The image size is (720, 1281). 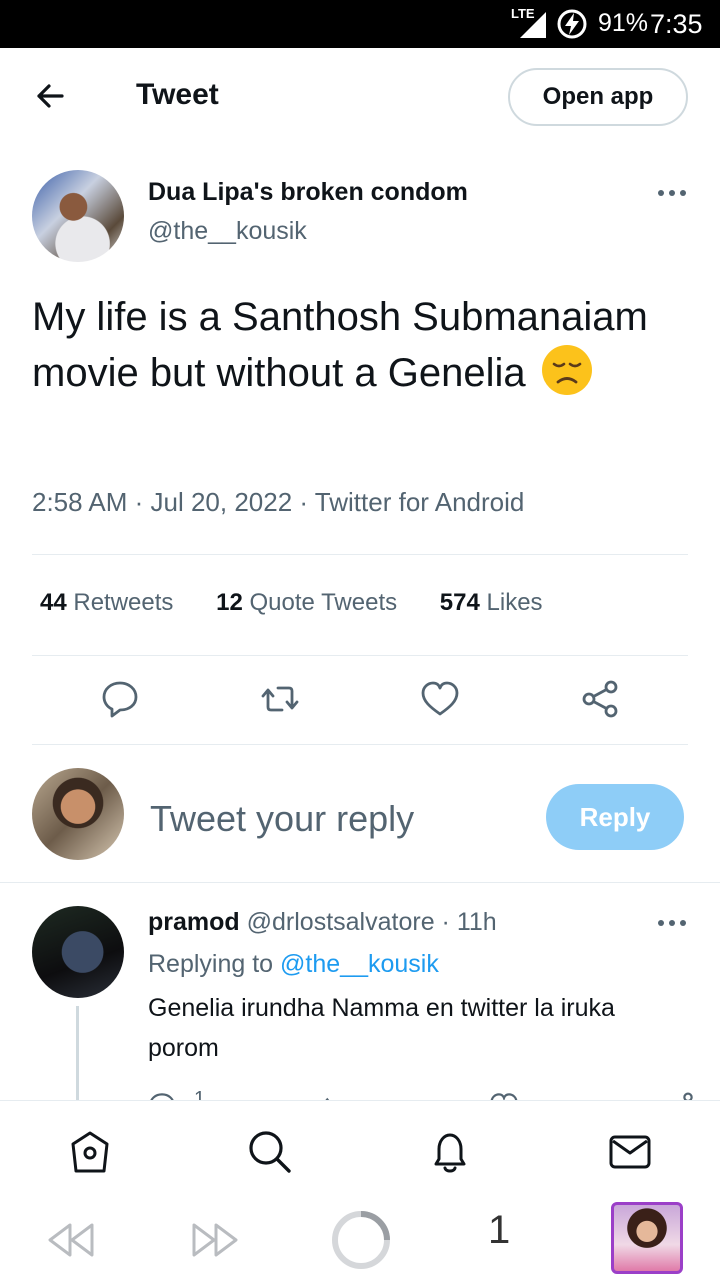 What do you see at coordinates (566, 370) in the screenshot?
I see `disappointed-face-emoji-icon` at bounding box center [566, 370].